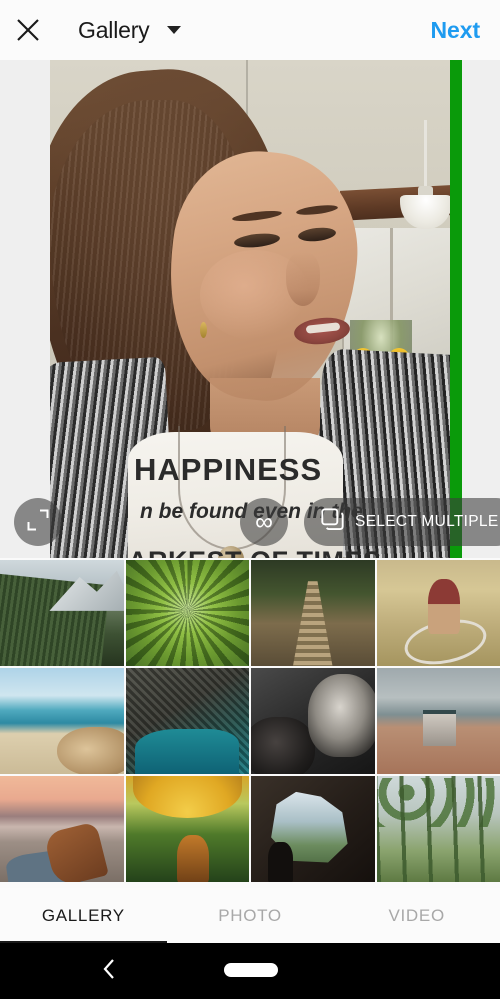  Describe the element at coordinates (416, 915) in the screenshot. I see `tab-video: VIDEO` at that location.